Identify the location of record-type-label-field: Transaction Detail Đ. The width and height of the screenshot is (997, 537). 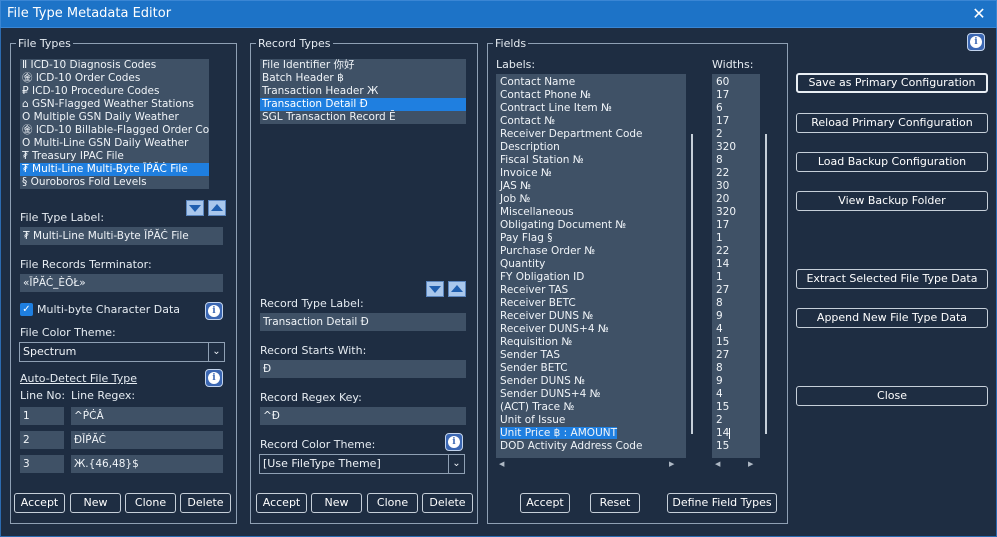
(363, 322).